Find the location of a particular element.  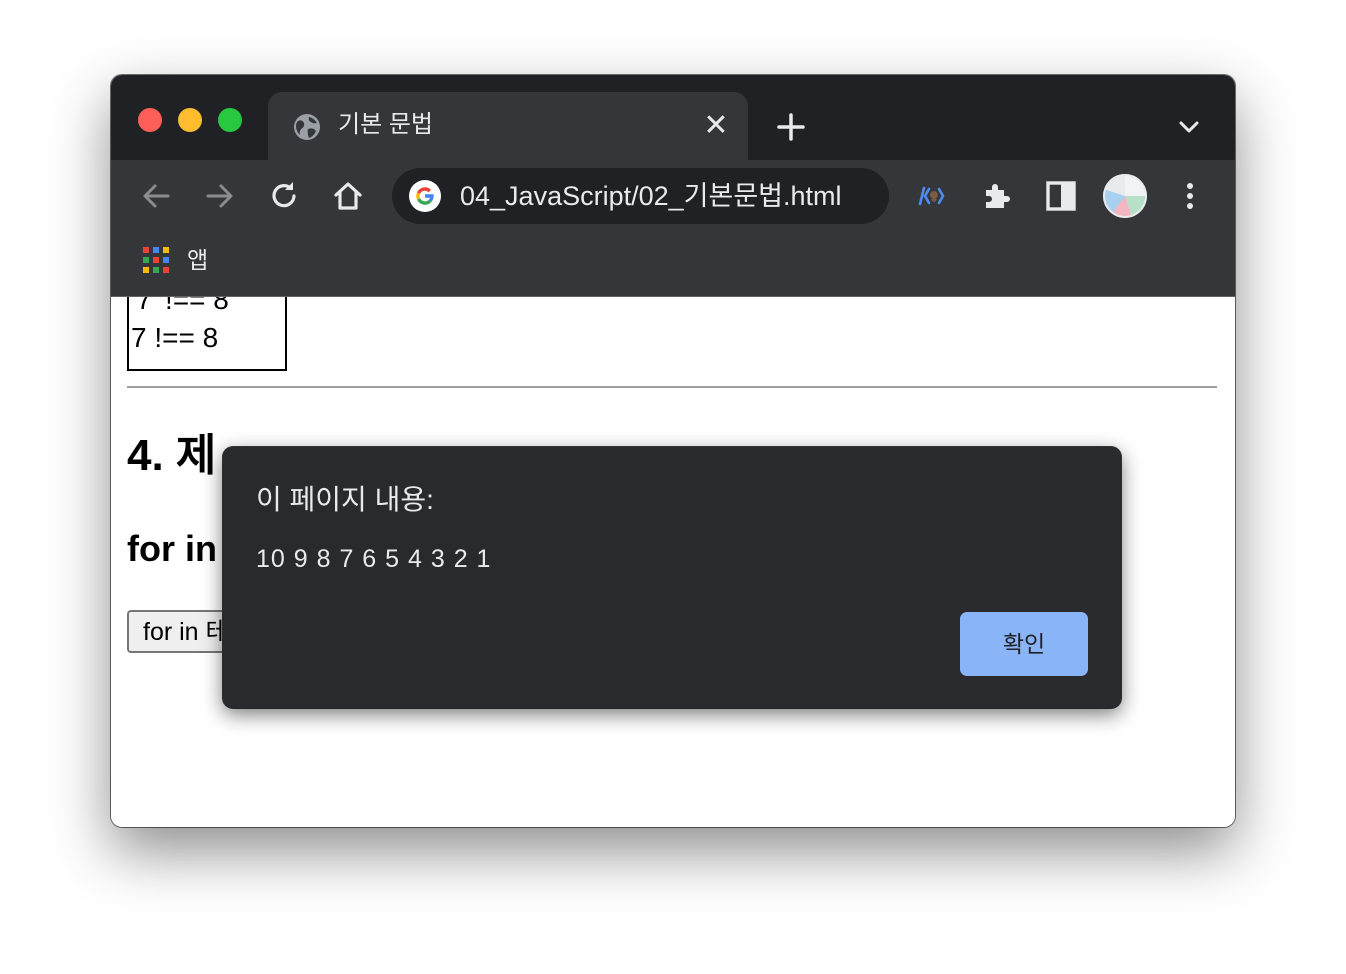

dialog-title: 이 페이지 내용: is located at coordinates (345, 499).